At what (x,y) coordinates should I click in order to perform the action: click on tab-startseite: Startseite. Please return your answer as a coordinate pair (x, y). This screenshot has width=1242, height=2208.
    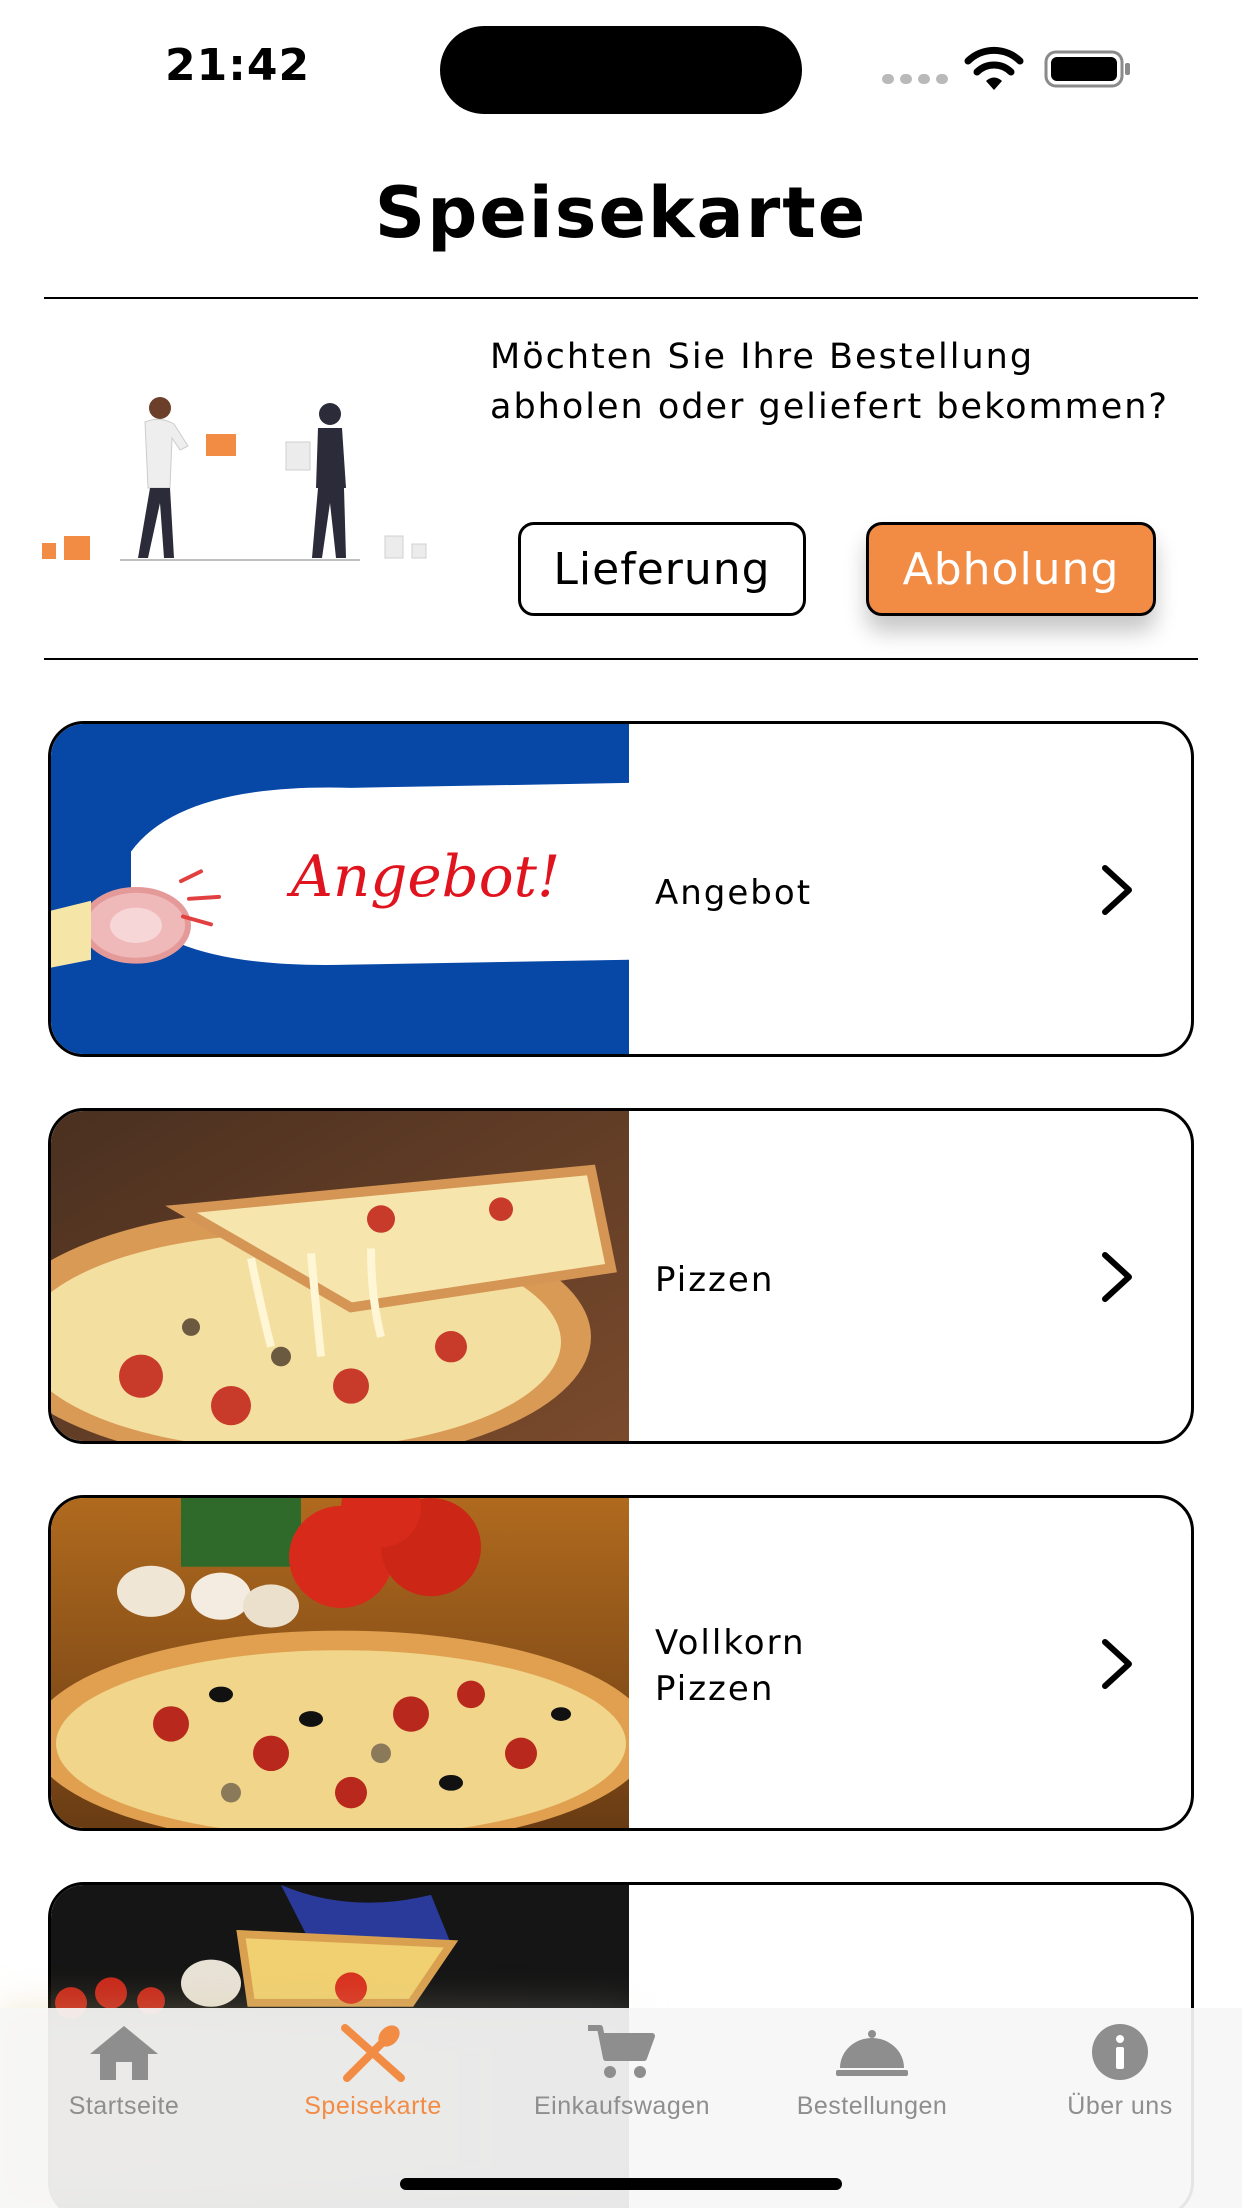
    Looking at the image, I should click on (124, 2071).